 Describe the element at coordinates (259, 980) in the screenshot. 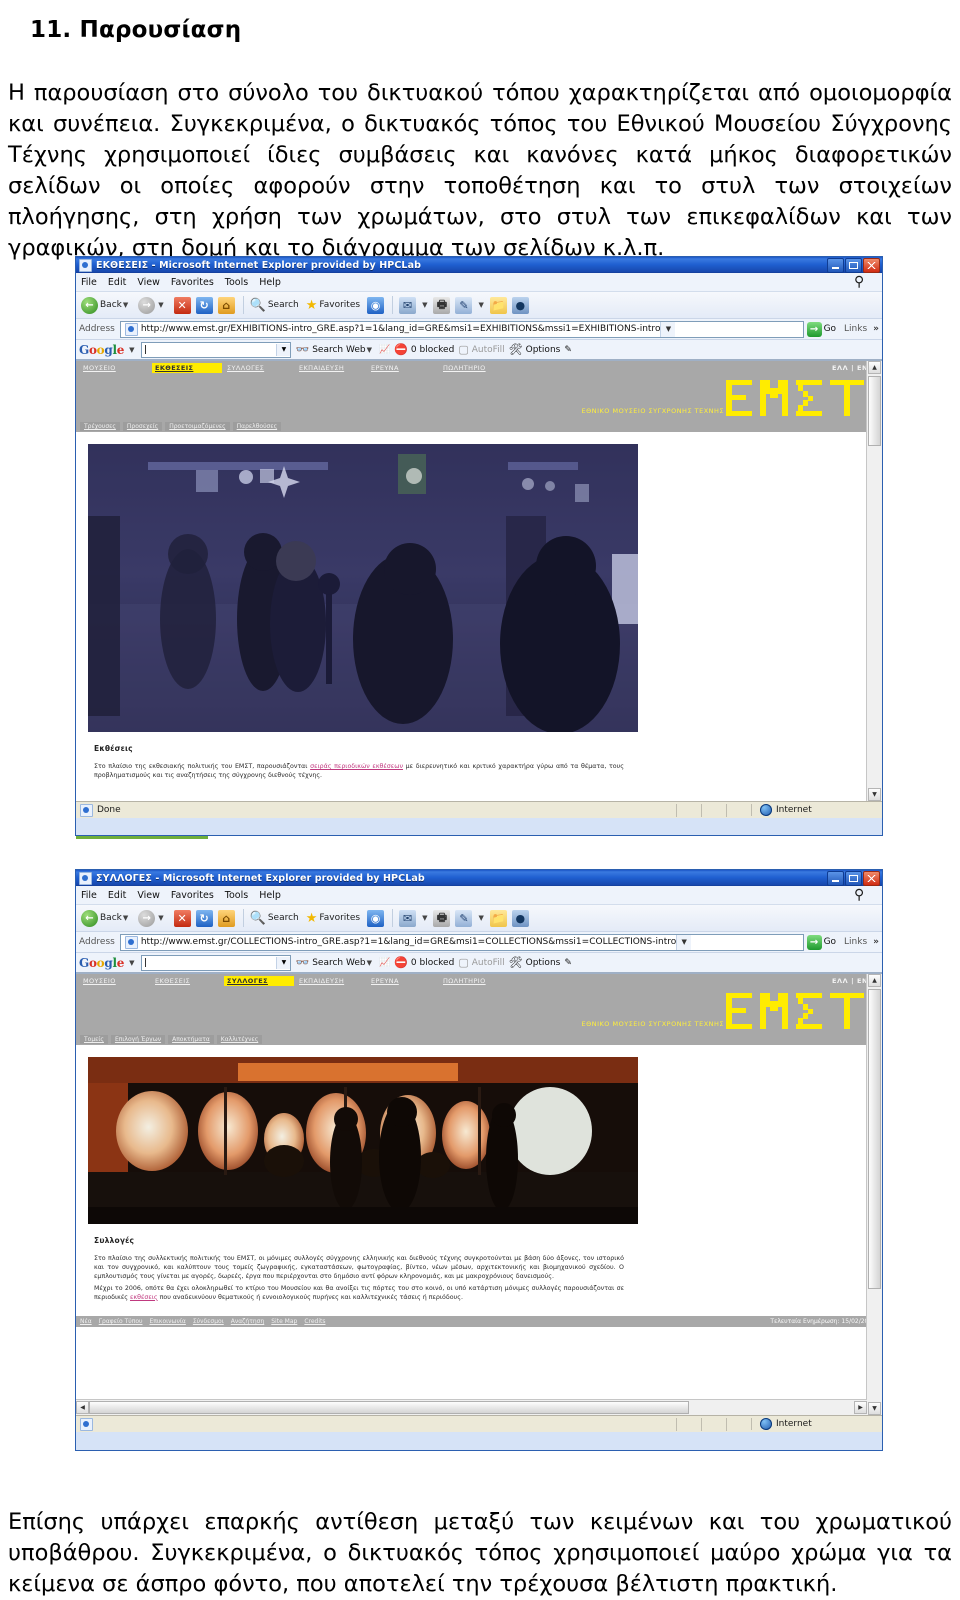

I see `nav-item-collections-2: ΣΥΛΛΟΓΕΣ` at that location.